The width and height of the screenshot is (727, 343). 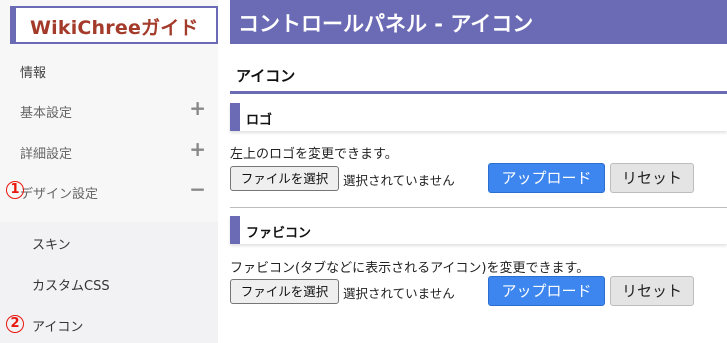 I want to click on favicon-reset-button: リセット, so click(x=652, y=291).